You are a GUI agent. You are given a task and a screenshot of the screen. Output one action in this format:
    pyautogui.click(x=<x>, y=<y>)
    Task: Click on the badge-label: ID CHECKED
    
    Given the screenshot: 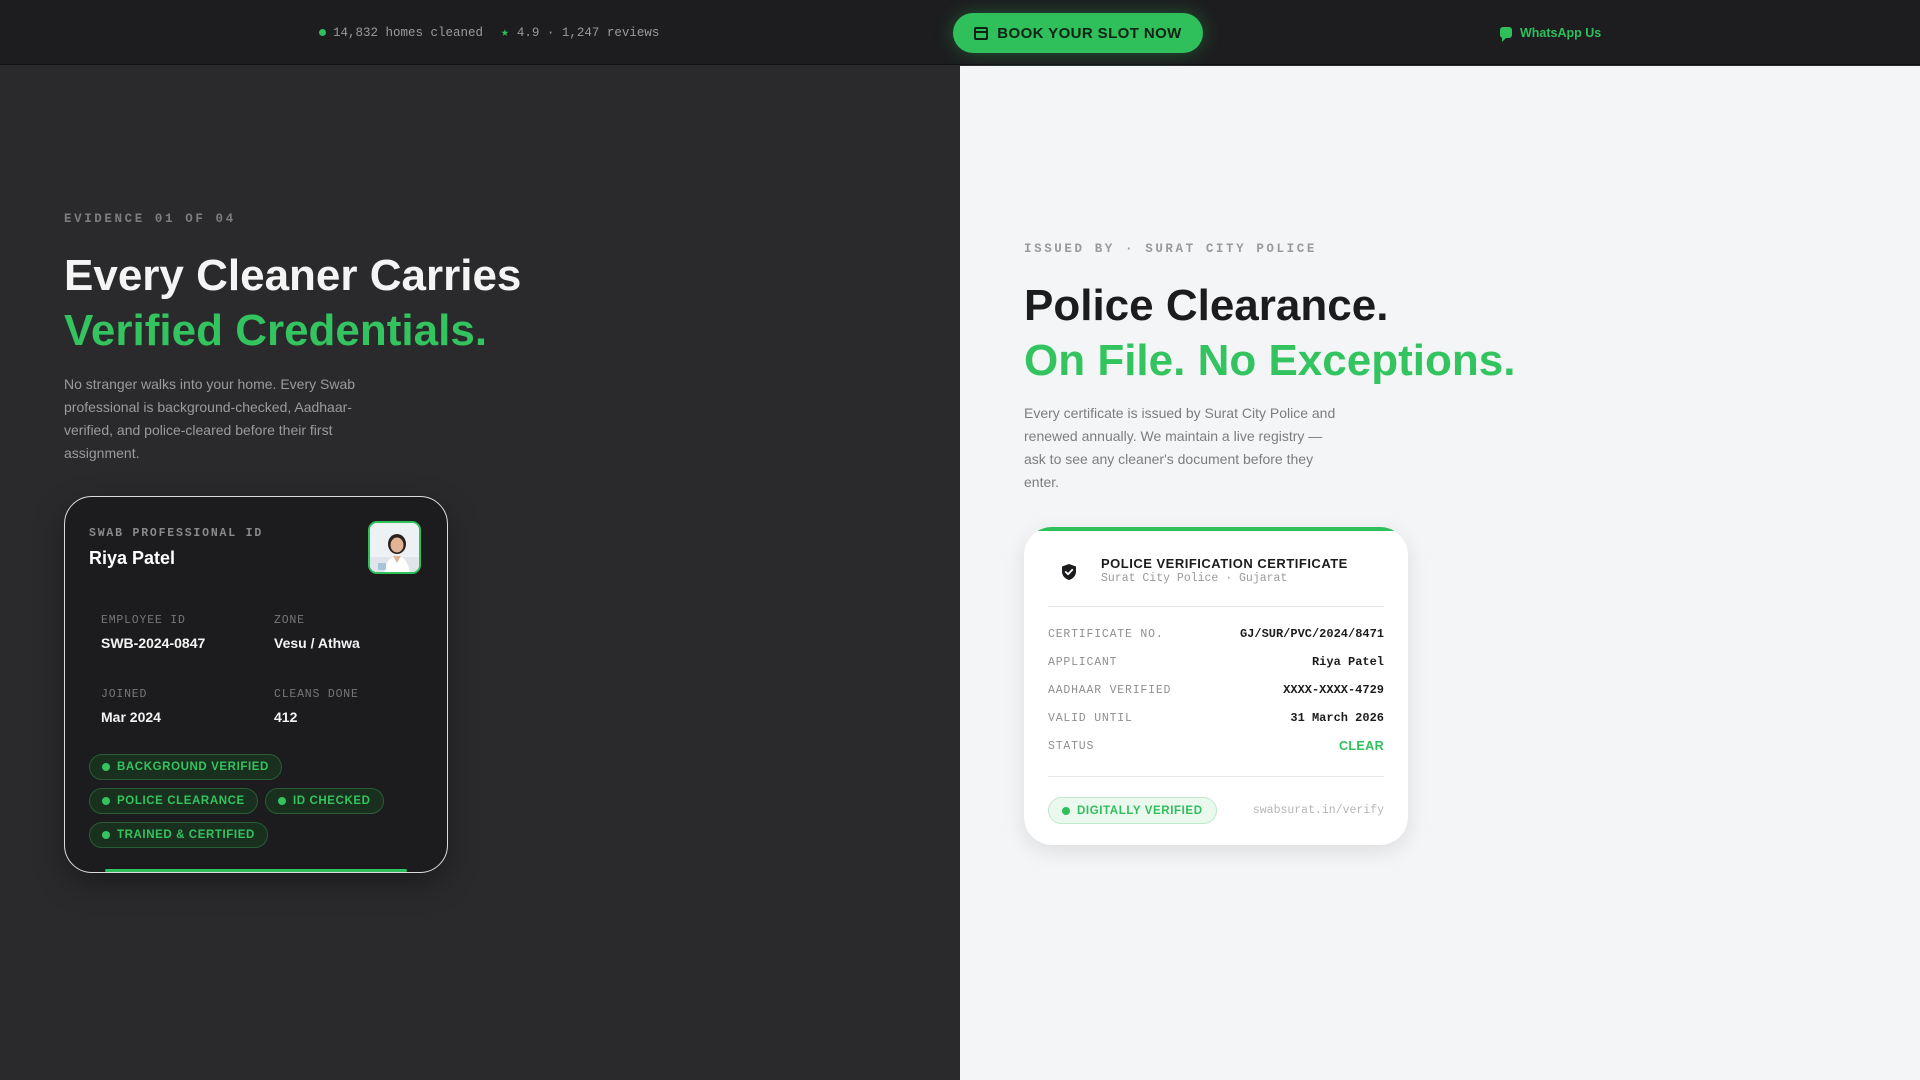 What is the action you would take?
    pyautogui.click(x=332, y=801)
    